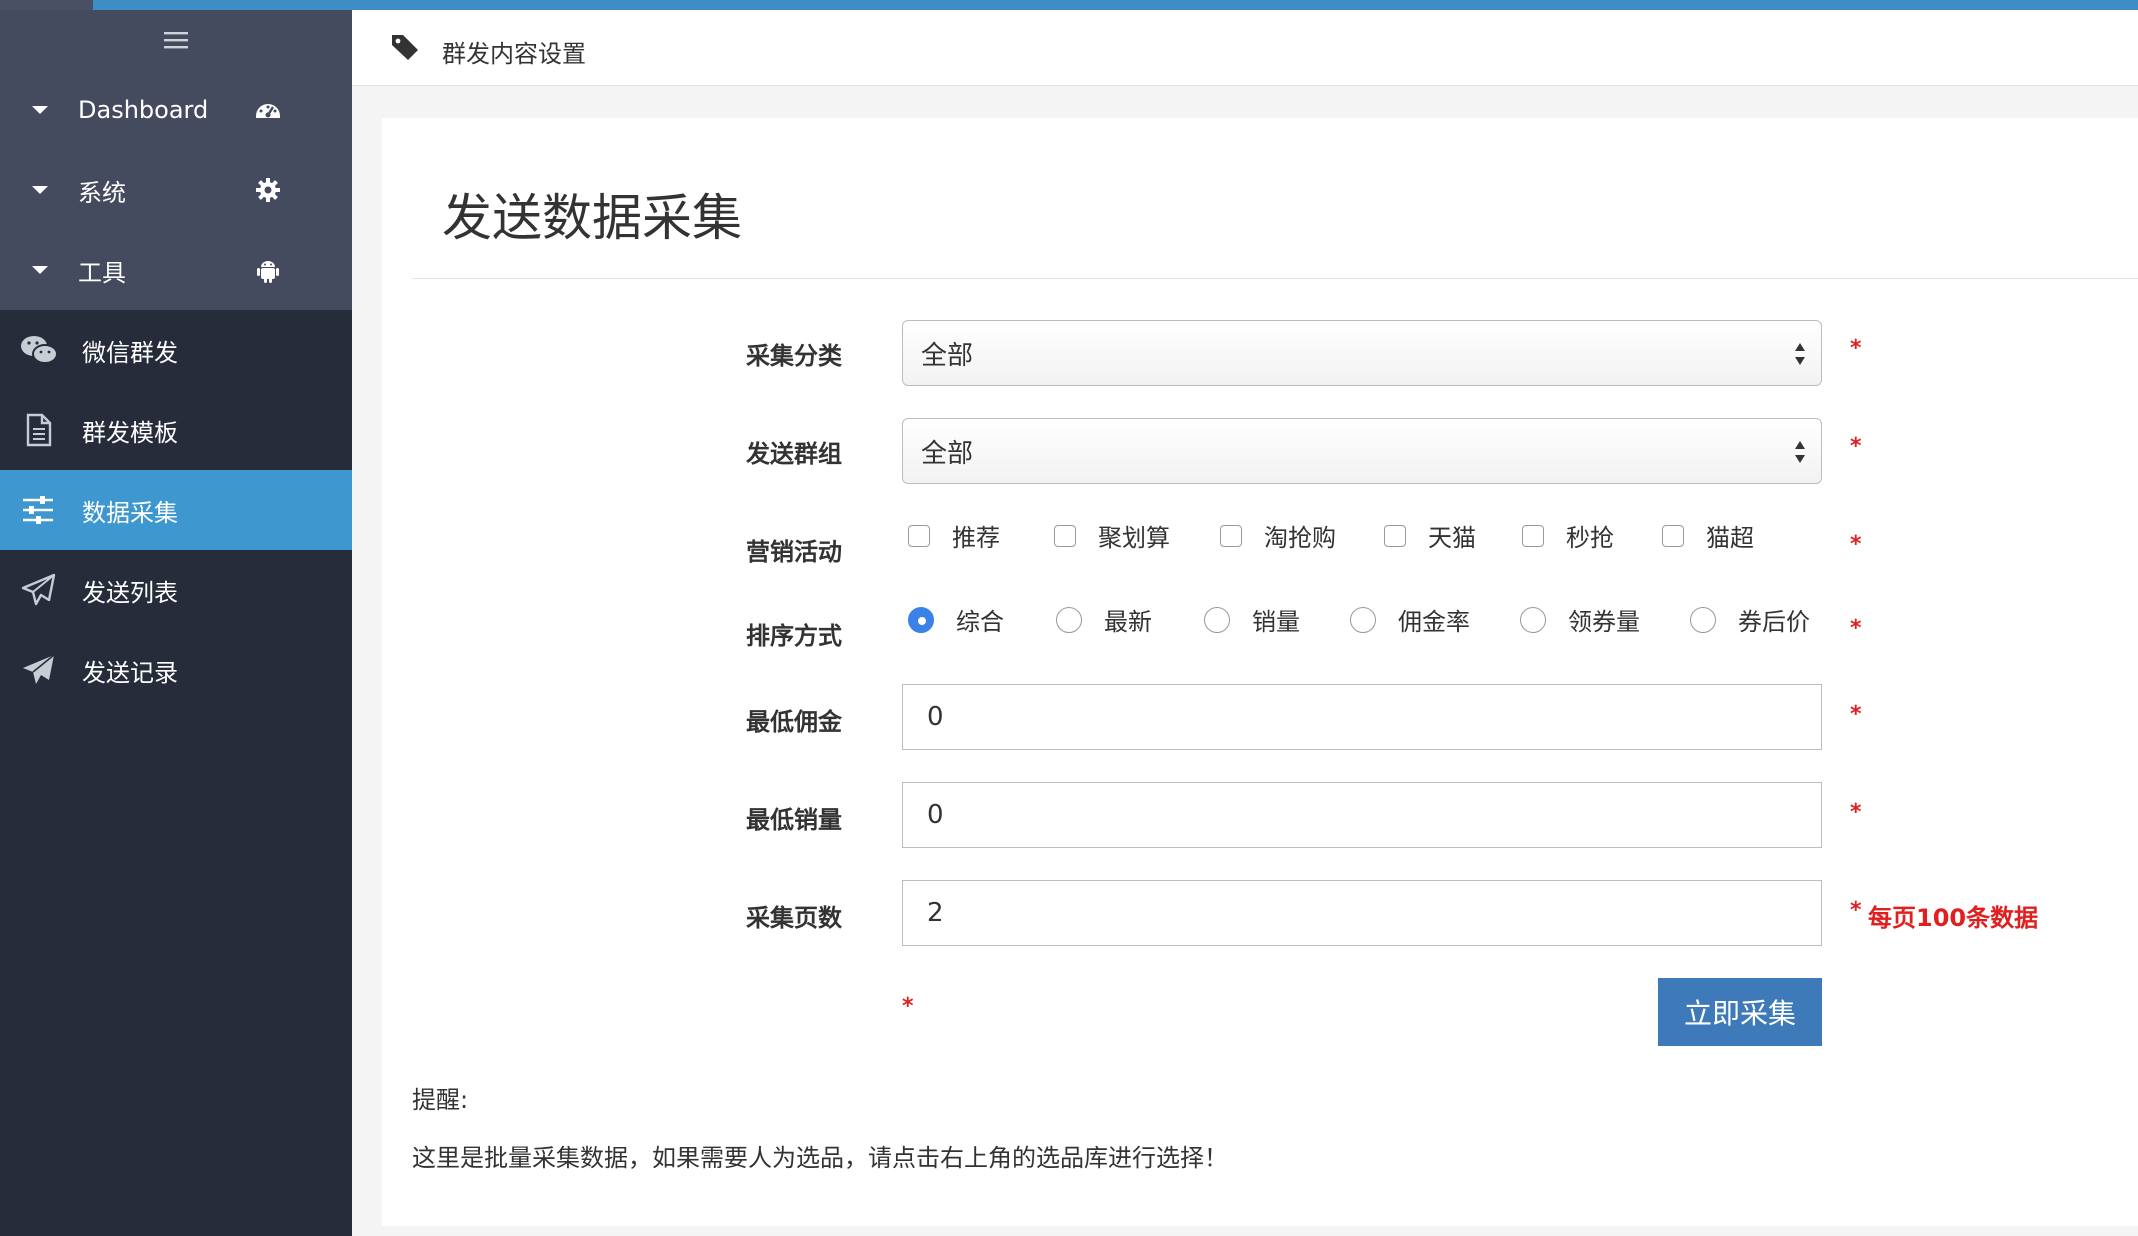 This screenshot has height=1236, width=2138. Describe the element at coordinates (143, 110) in the screenshot. I see `sidebar-group-label: Dashboard` at that location.